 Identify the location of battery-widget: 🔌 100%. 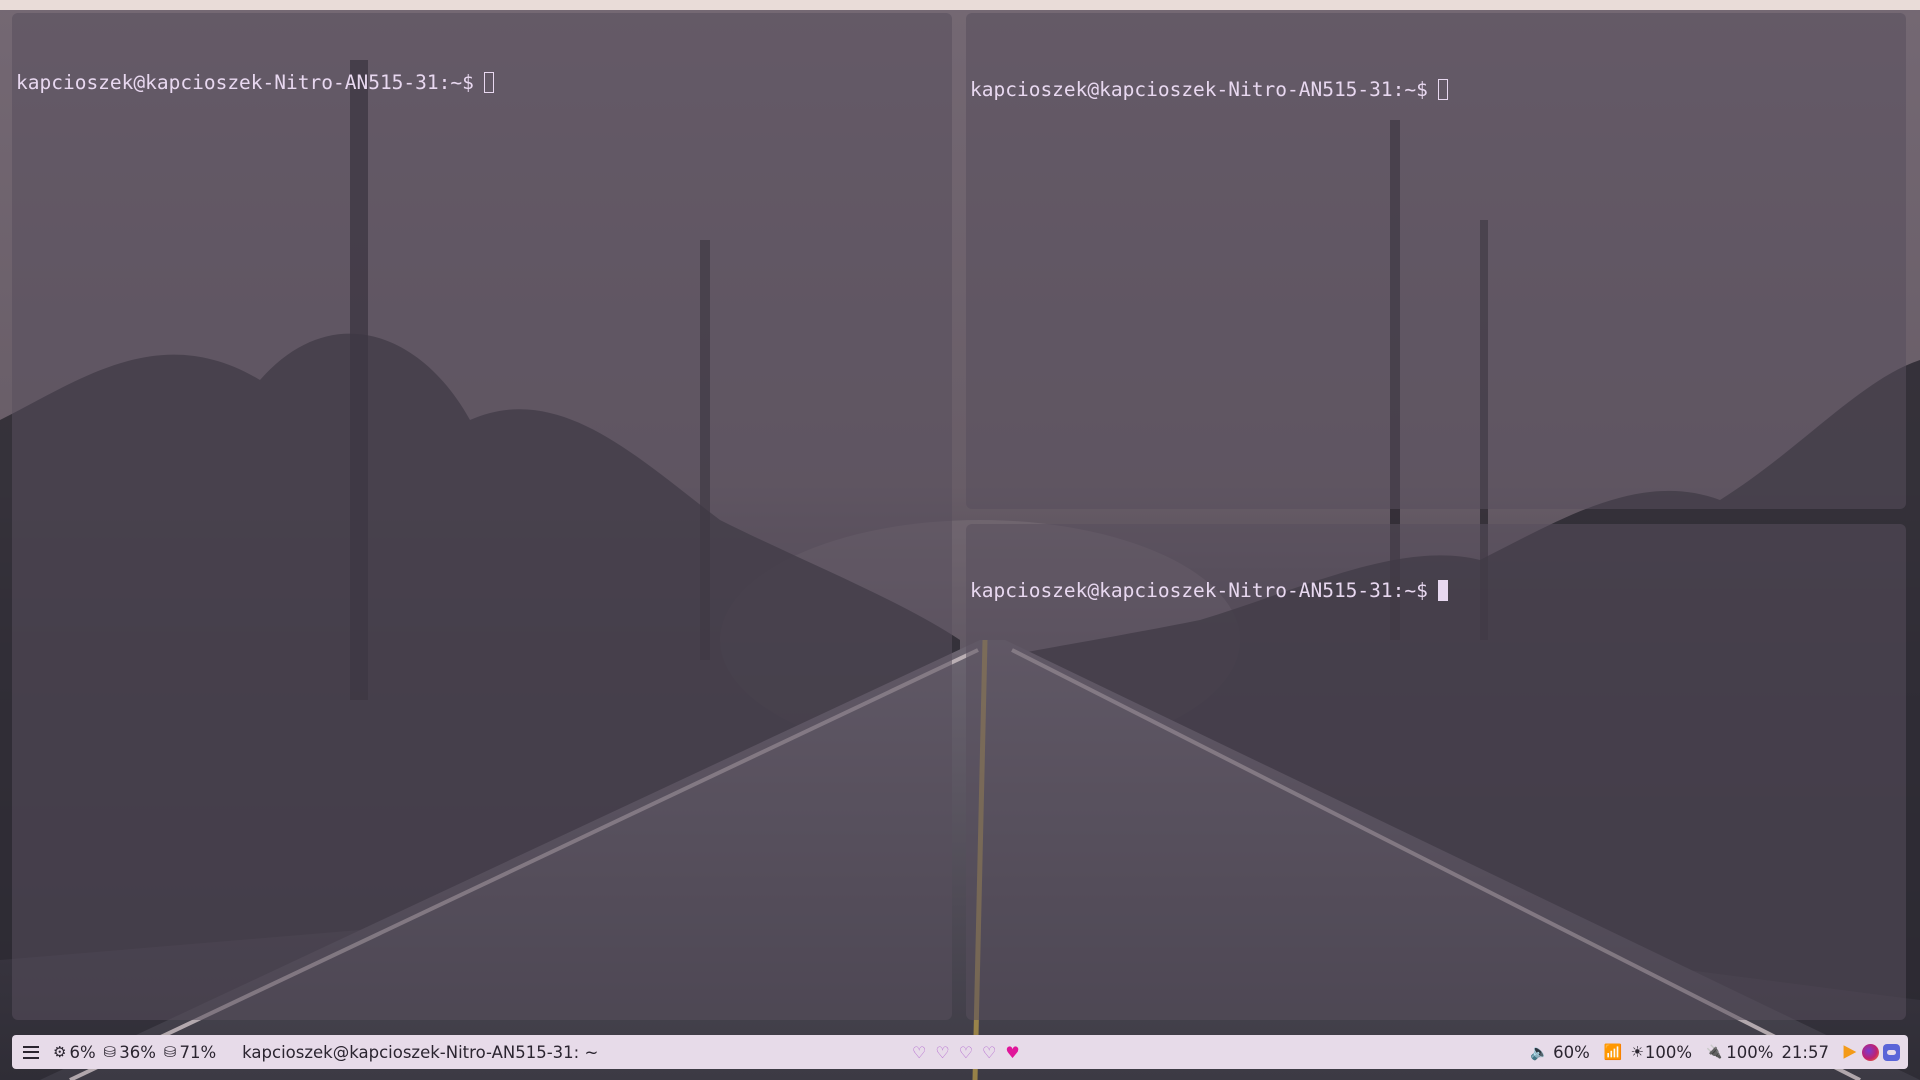
(1739, 1052).